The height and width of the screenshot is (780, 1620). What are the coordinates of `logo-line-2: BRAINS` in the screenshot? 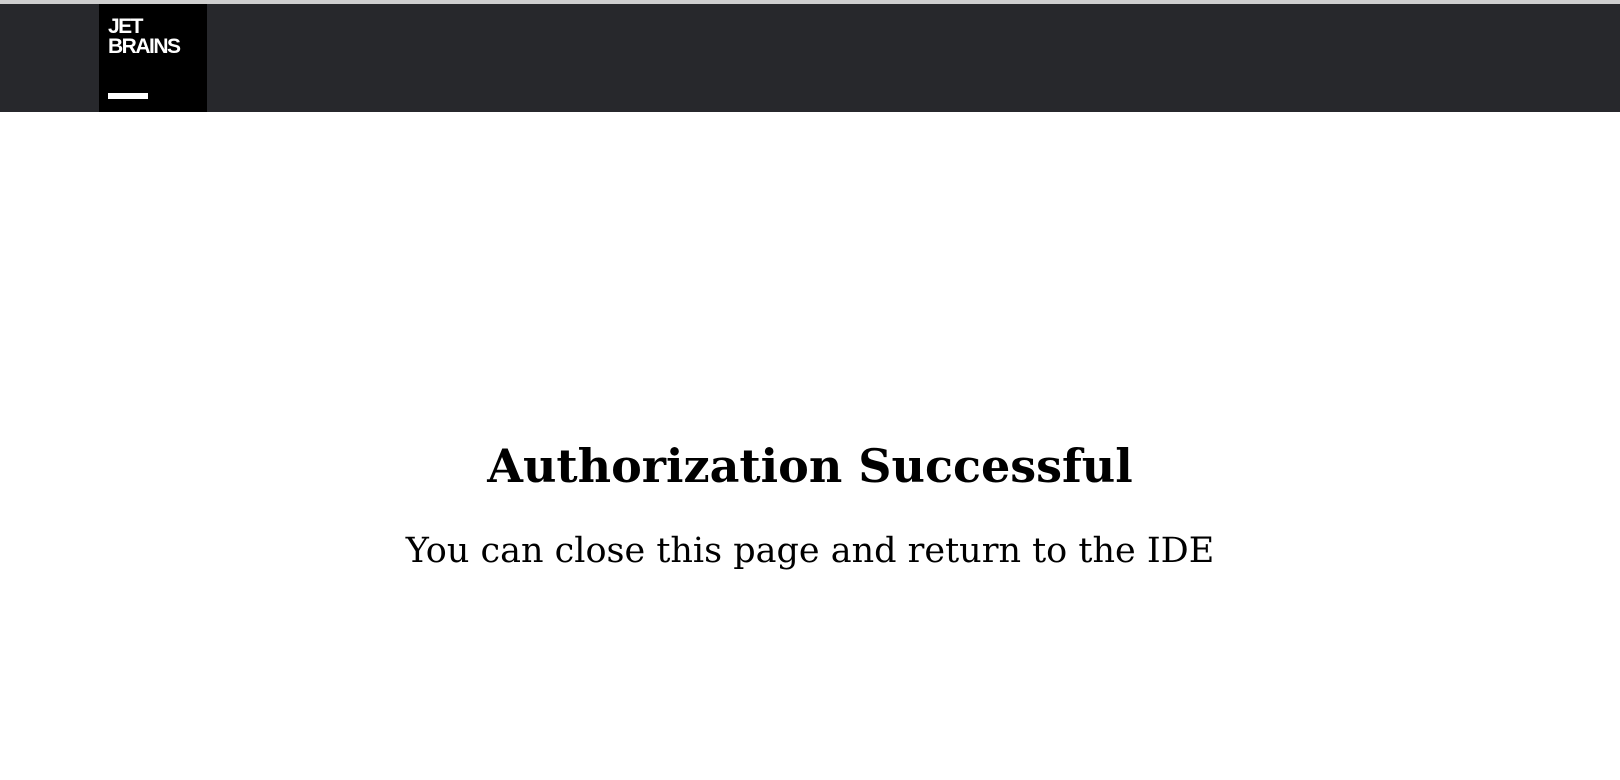 It's located at (144, 46).